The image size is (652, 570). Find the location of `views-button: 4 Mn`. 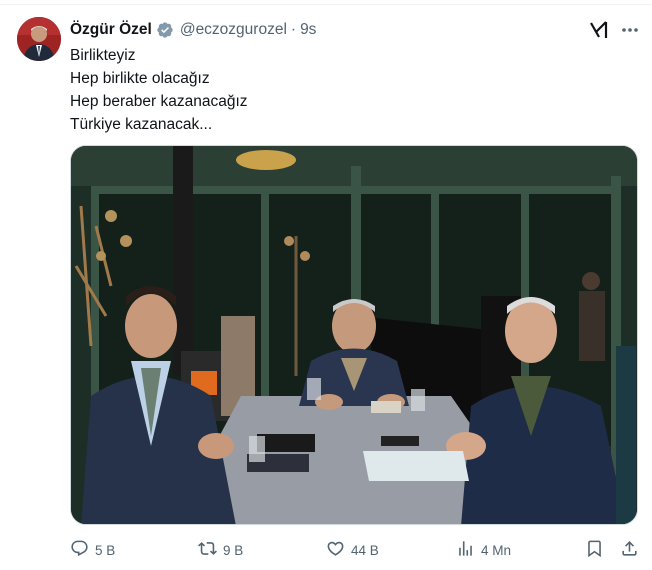

views-button: 4 Mn is located at coordinates (483, 550).